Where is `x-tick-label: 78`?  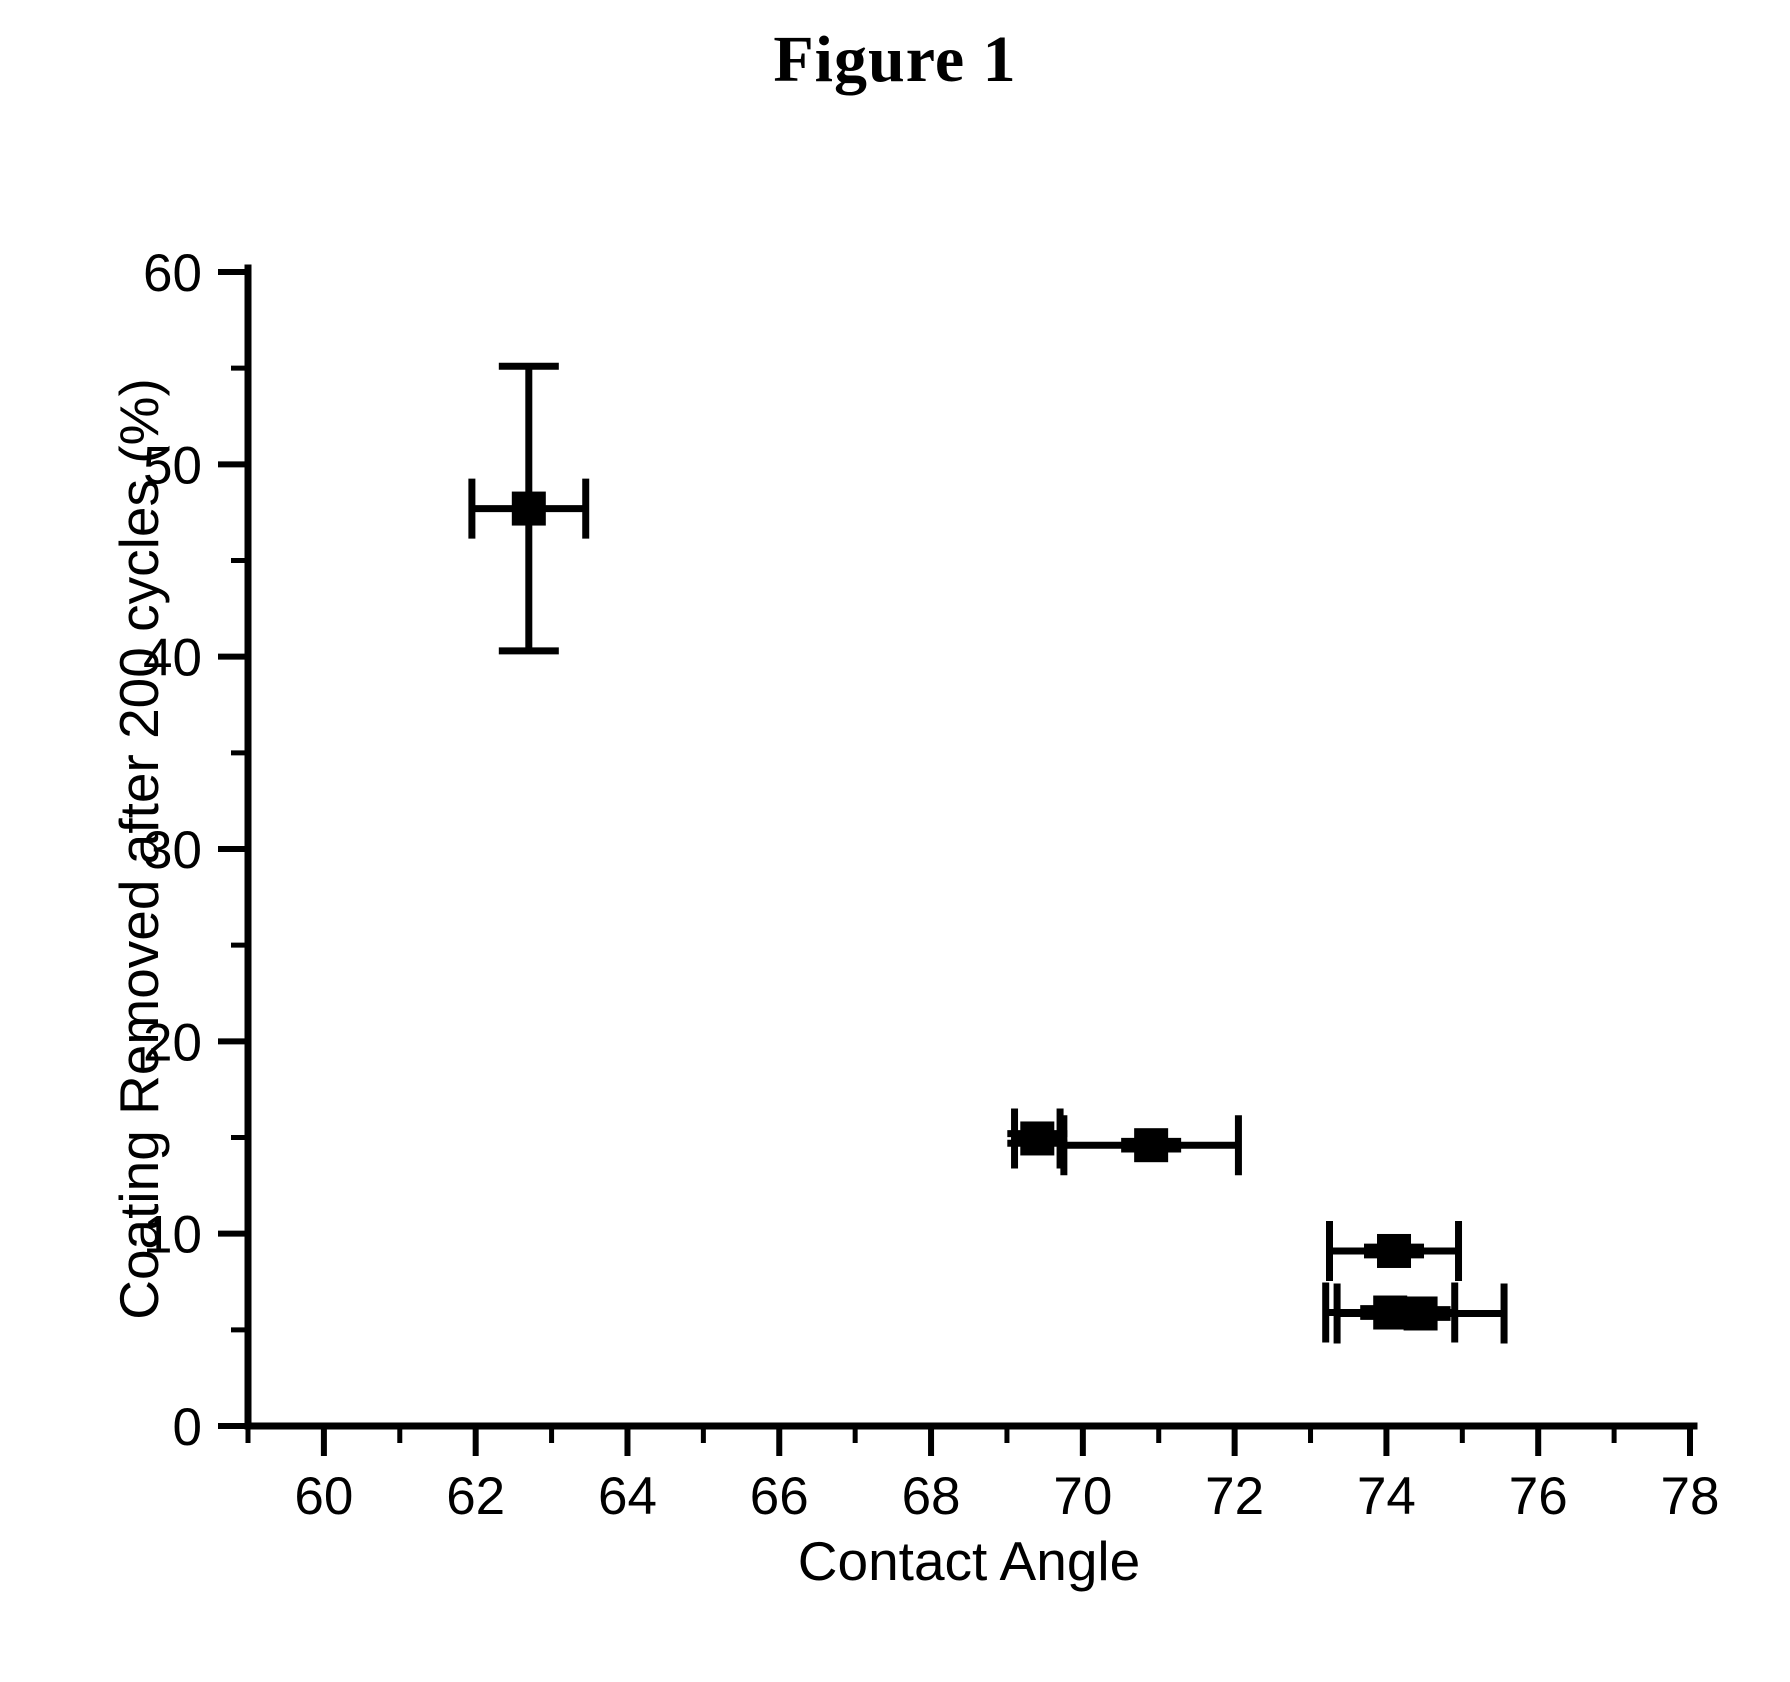
x-tick-label: 78 is located at coordinates (1690, 1496).